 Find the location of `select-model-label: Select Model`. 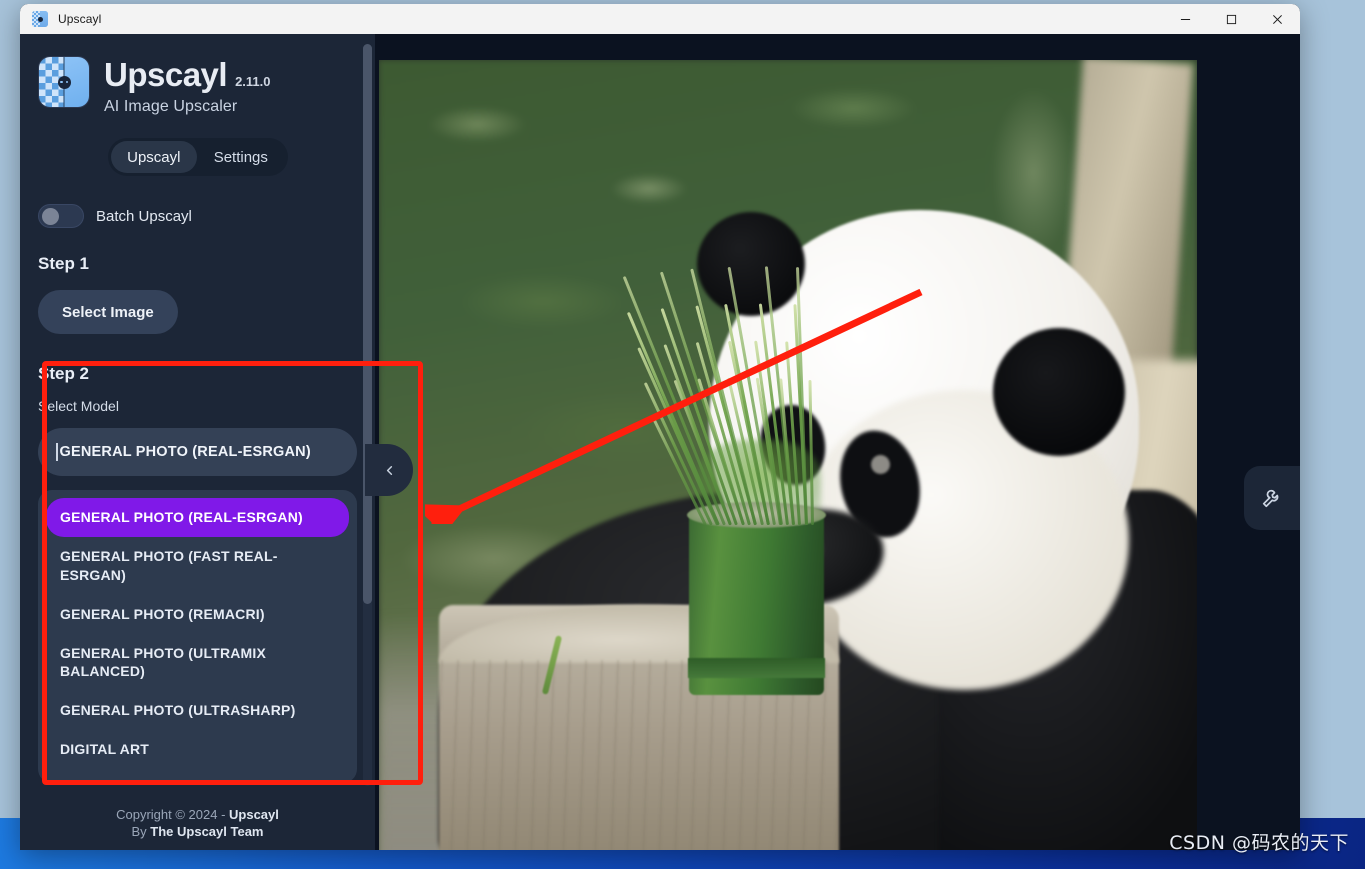

select-model-label: Select Model is located at coordinates (78, 406).